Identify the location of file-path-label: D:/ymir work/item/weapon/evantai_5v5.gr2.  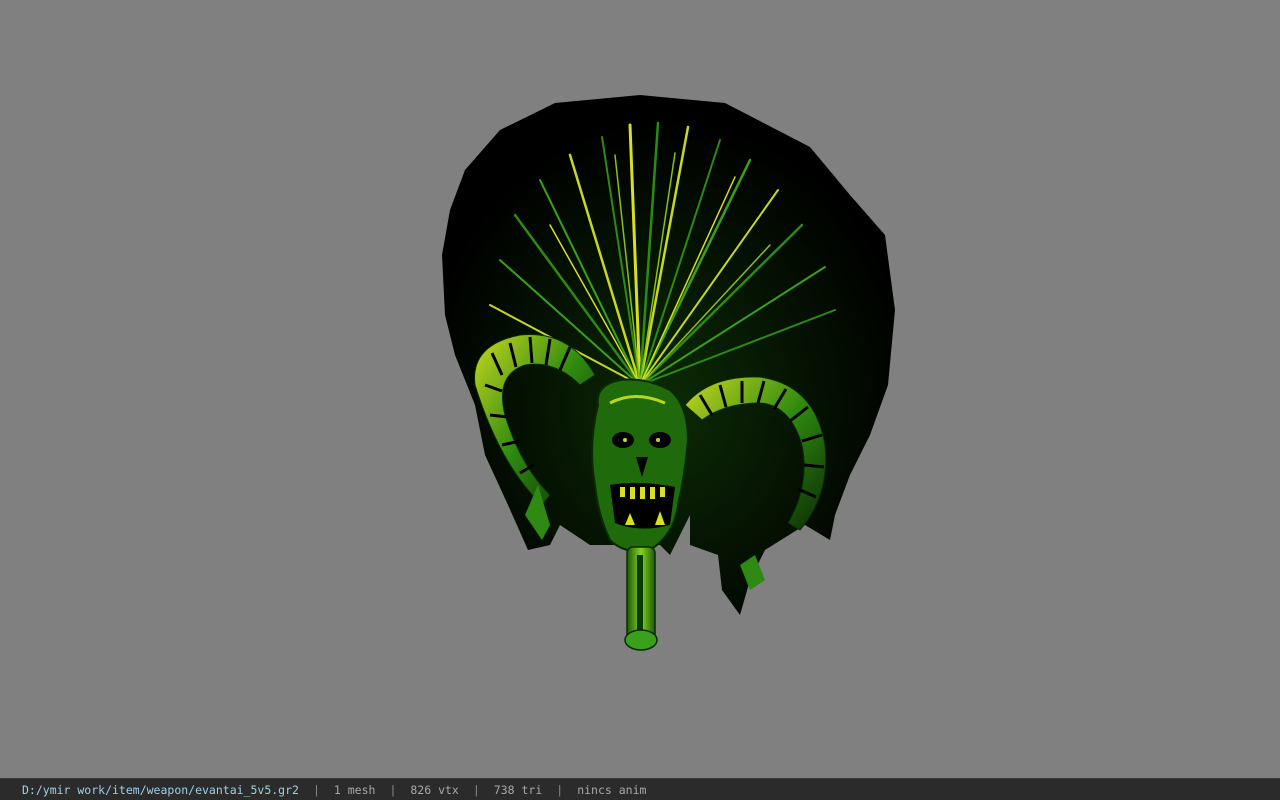
(160, 789).